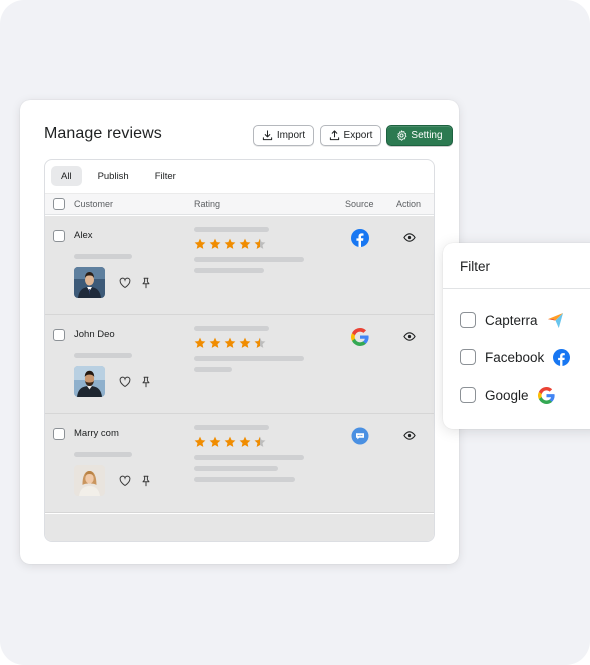  I want to click on chat-bubble-icon, so click(360, 436).